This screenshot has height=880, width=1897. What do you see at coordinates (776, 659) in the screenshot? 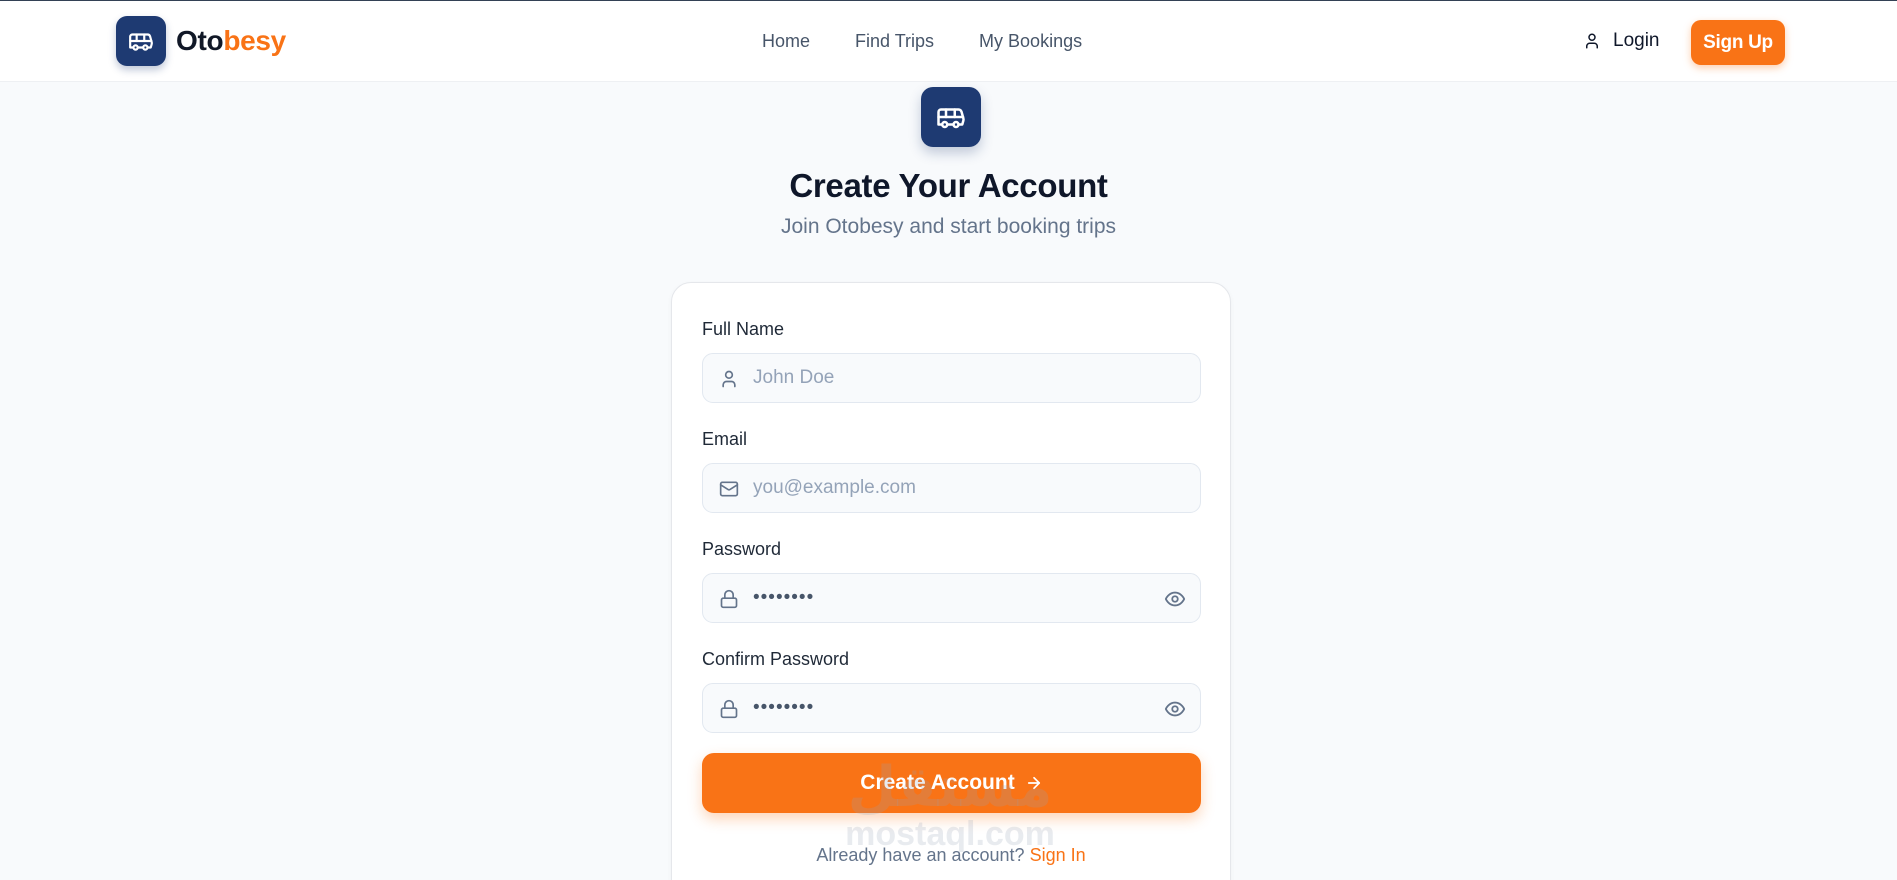
I see `confirm-password-label: Confirm Password` at bounding box center [776, 659].